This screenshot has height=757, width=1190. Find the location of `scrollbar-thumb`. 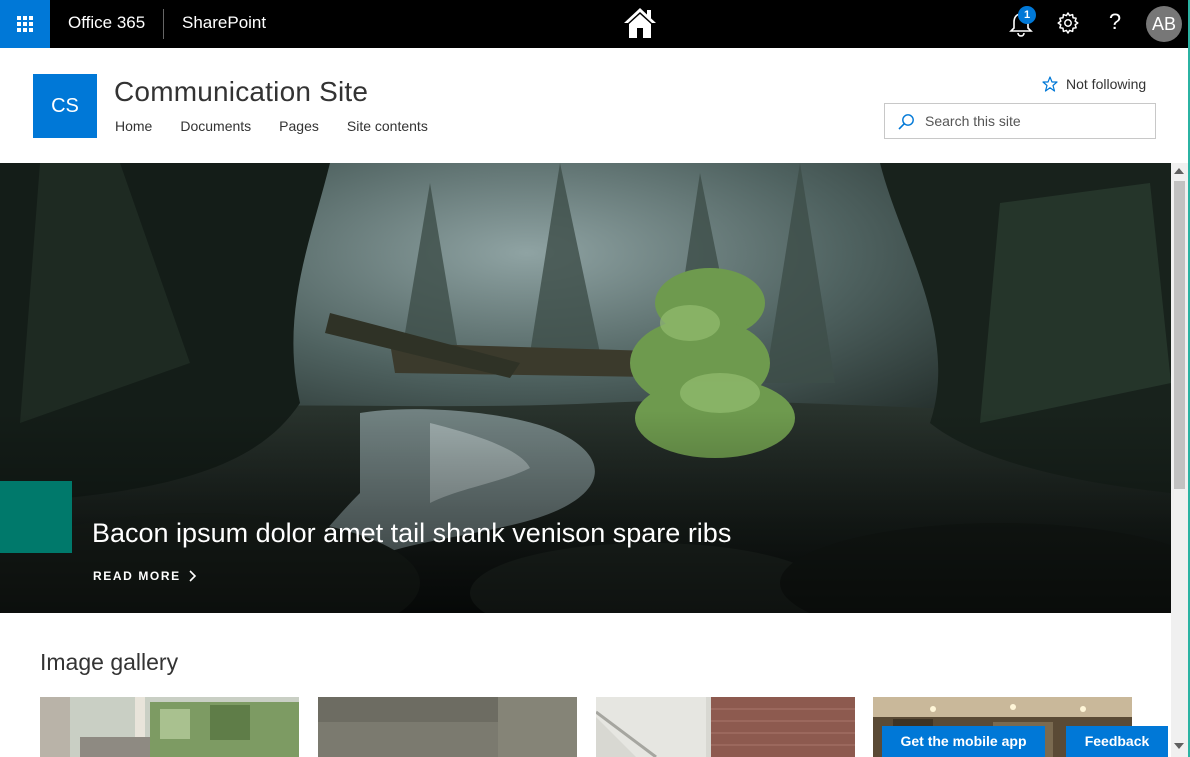

scrollbar-thumb is located at coordinates (1179, 335).